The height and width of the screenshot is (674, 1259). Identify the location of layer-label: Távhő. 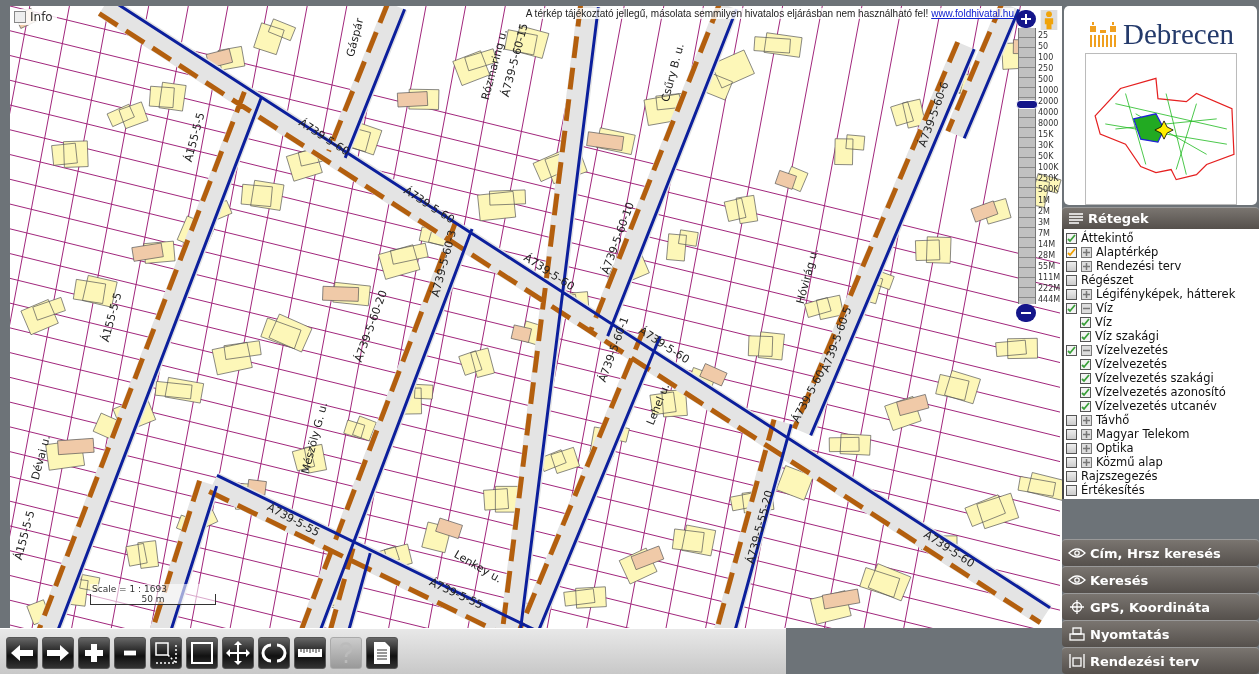
(1113, 420).